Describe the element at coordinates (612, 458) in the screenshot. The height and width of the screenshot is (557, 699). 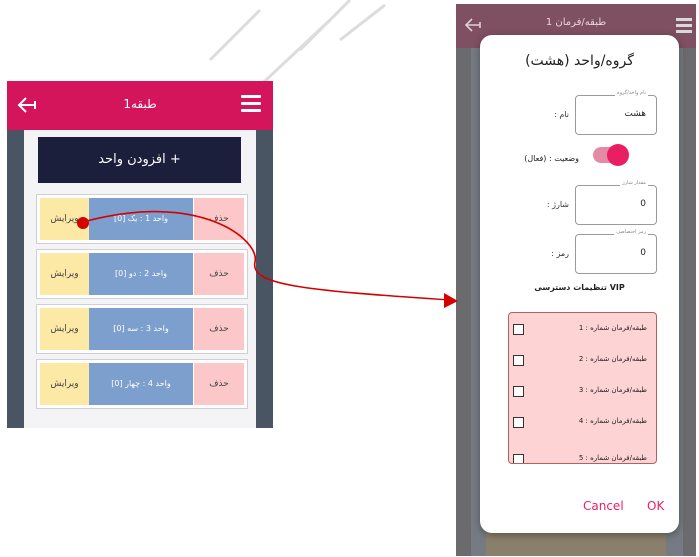
I see `vip-item-label: طبقه/فرمان شماره : 5` at that location.